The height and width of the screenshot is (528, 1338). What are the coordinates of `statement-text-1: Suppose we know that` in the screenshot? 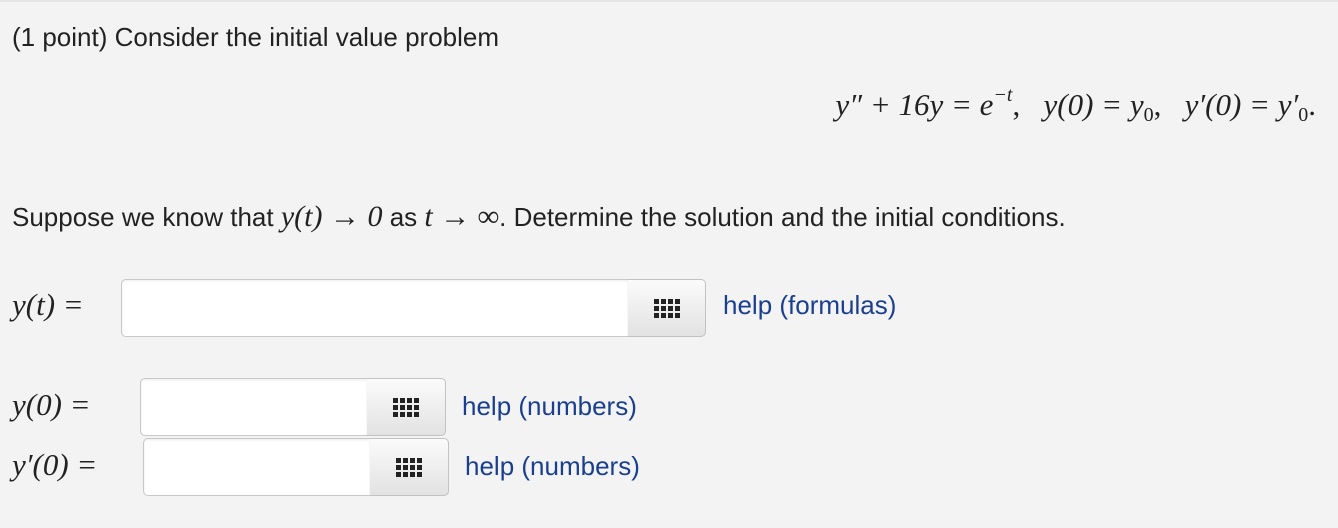 It's located at (146, 217).